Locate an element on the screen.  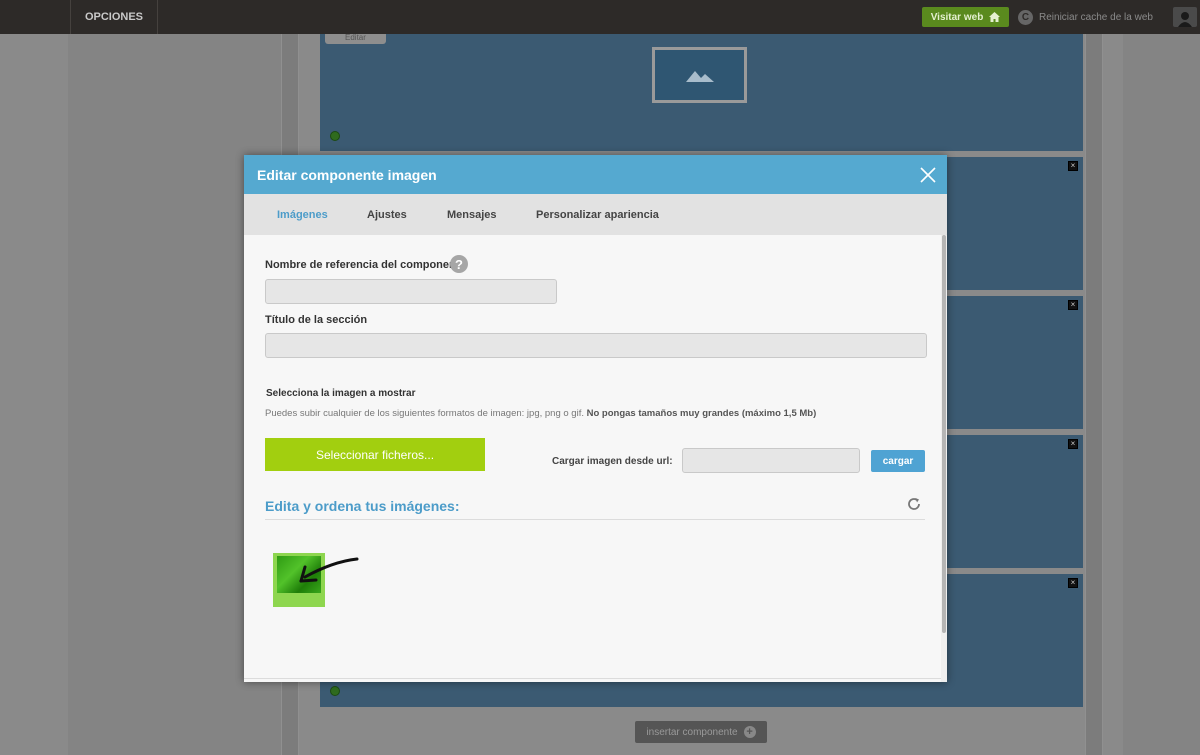
ref-name-input is located at coordinates (411, 291).